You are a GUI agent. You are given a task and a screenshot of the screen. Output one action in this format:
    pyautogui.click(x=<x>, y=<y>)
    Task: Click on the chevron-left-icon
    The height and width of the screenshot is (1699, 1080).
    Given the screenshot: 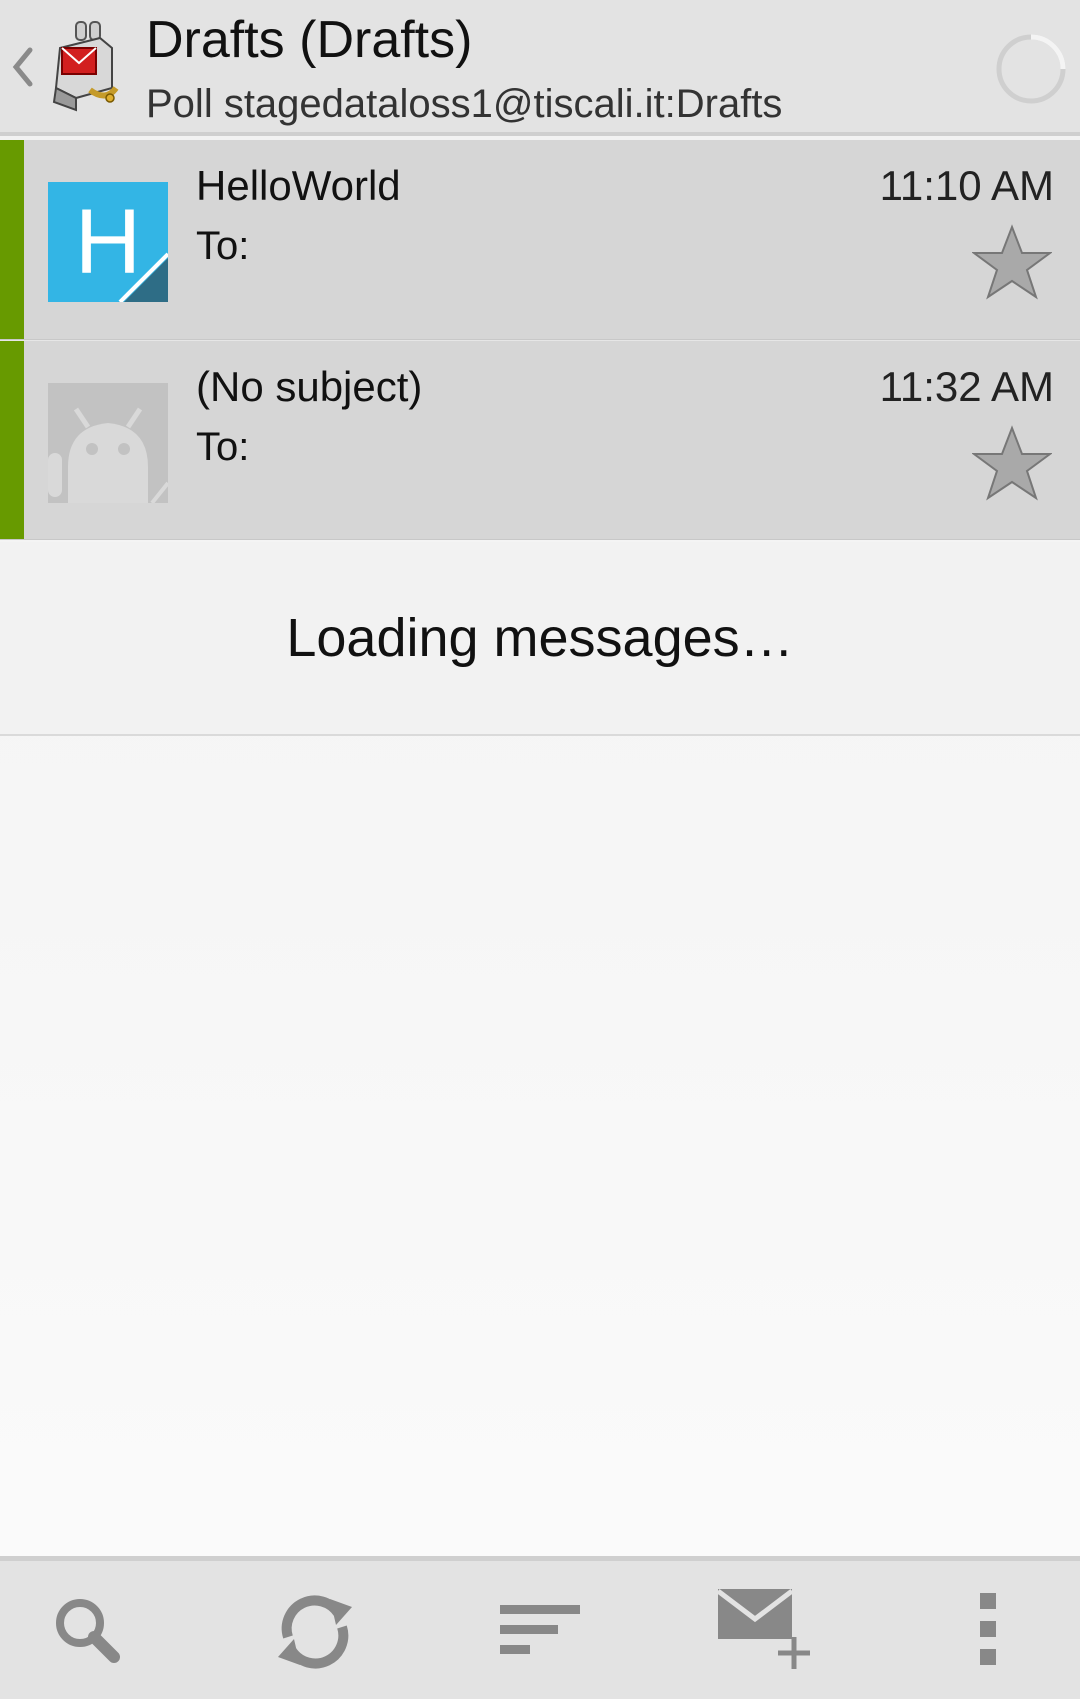 What is the action you would take?
    pyautogui.click(x=23, y=67)
    